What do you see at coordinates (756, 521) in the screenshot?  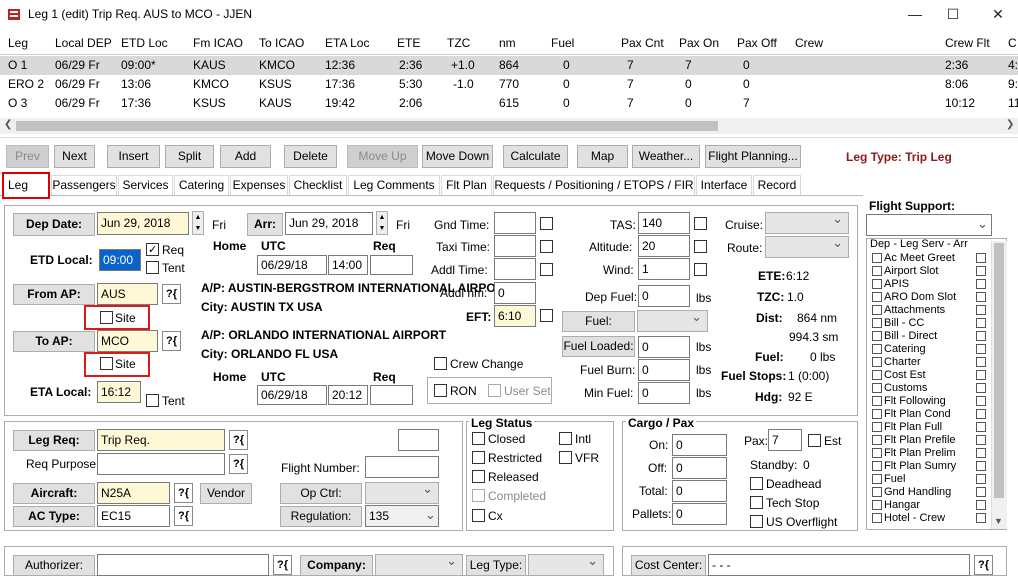 I see `us-overflight-checkbox` at bounding box center [756, 521].